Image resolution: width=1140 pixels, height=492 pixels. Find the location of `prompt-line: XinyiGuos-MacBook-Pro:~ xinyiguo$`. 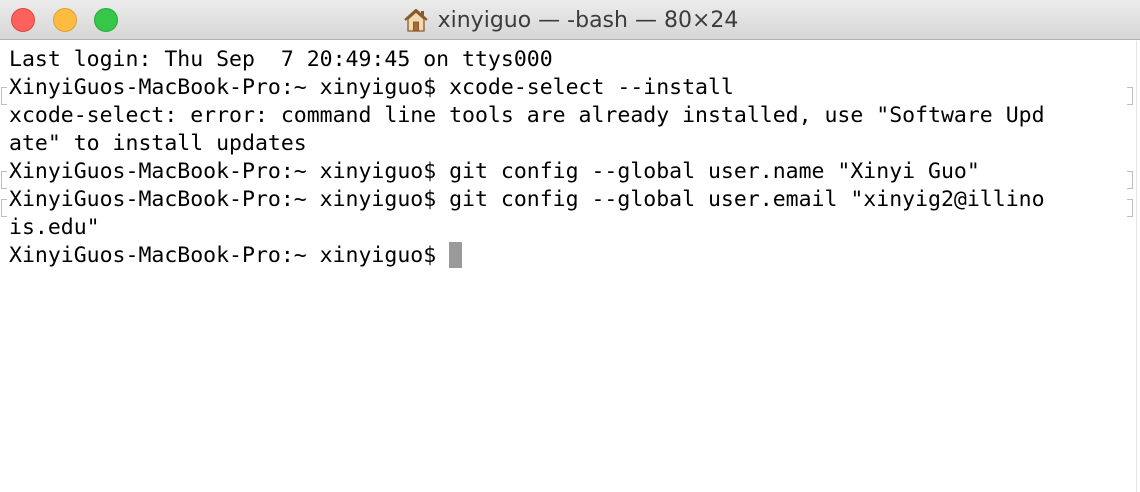

prompt-line: XinyiGuos-MacBook-Pro:~ xinyiguo$ is located at coordinates (527, 256).